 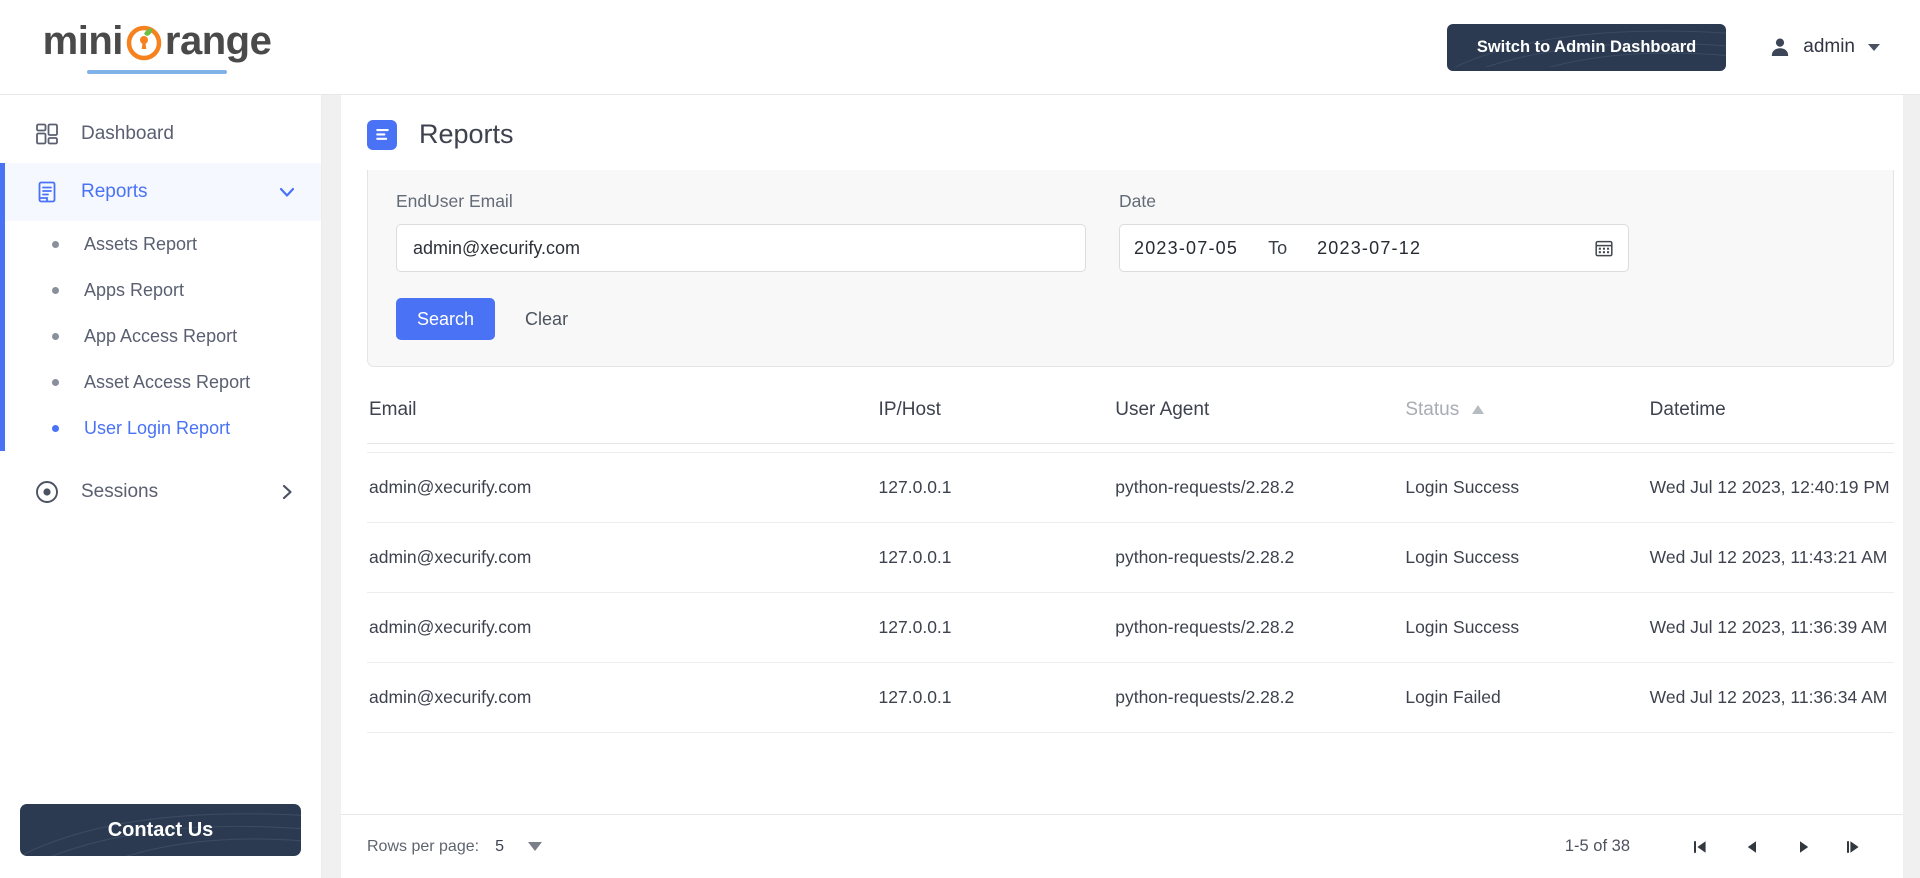 I want to click on sidebar-item-sessions-label: Sessions, so click(x=120, y=491).